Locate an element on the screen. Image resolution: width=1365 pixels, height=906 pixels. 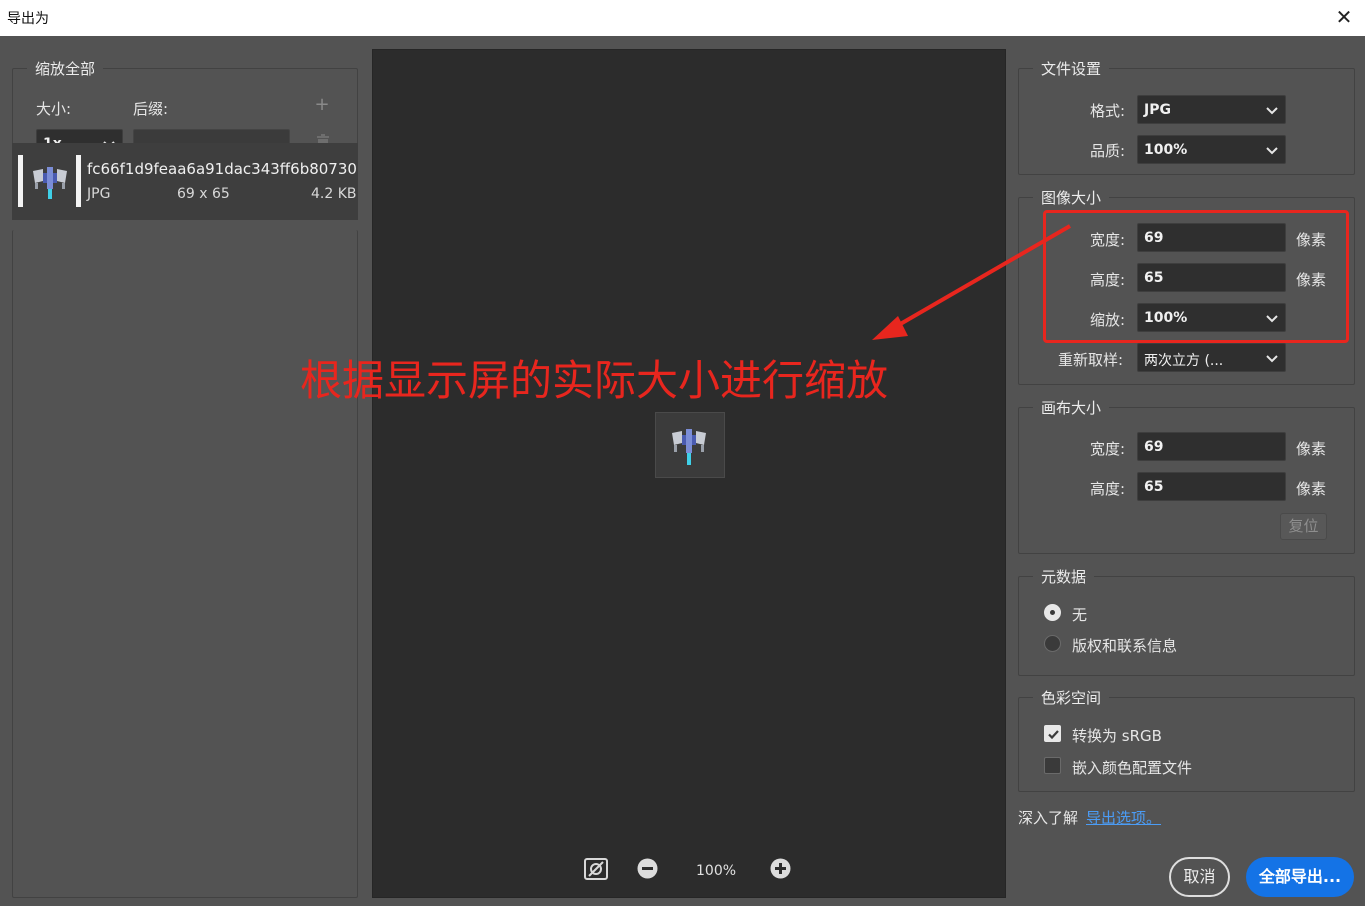
annotation-highlight-box is located at coordinates (1196, 276).